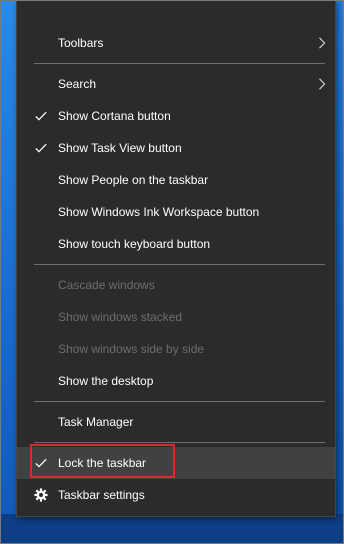 This screenshot has height=544, width=344. What do you see at coordinates (176, 495) in the screenshot?
I see `menu-item-taskbar-settings: Taskbar settings` at bounding box center [176, 495].